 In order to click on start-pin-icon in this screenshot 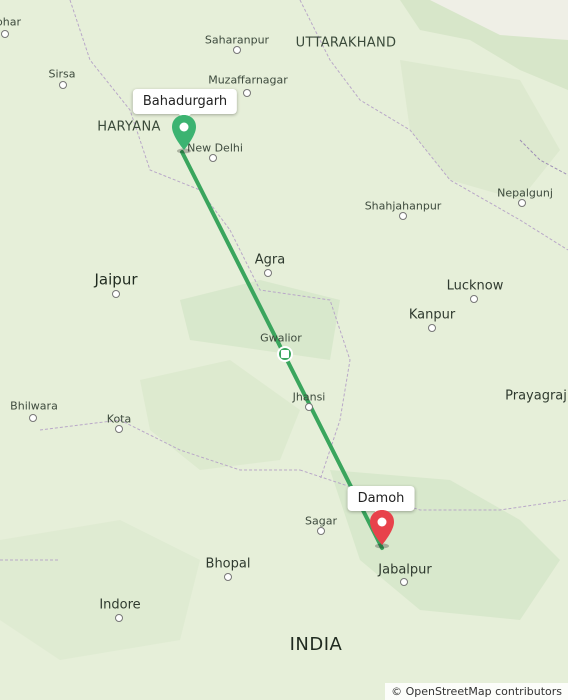, I will do `click(184, 136)`.